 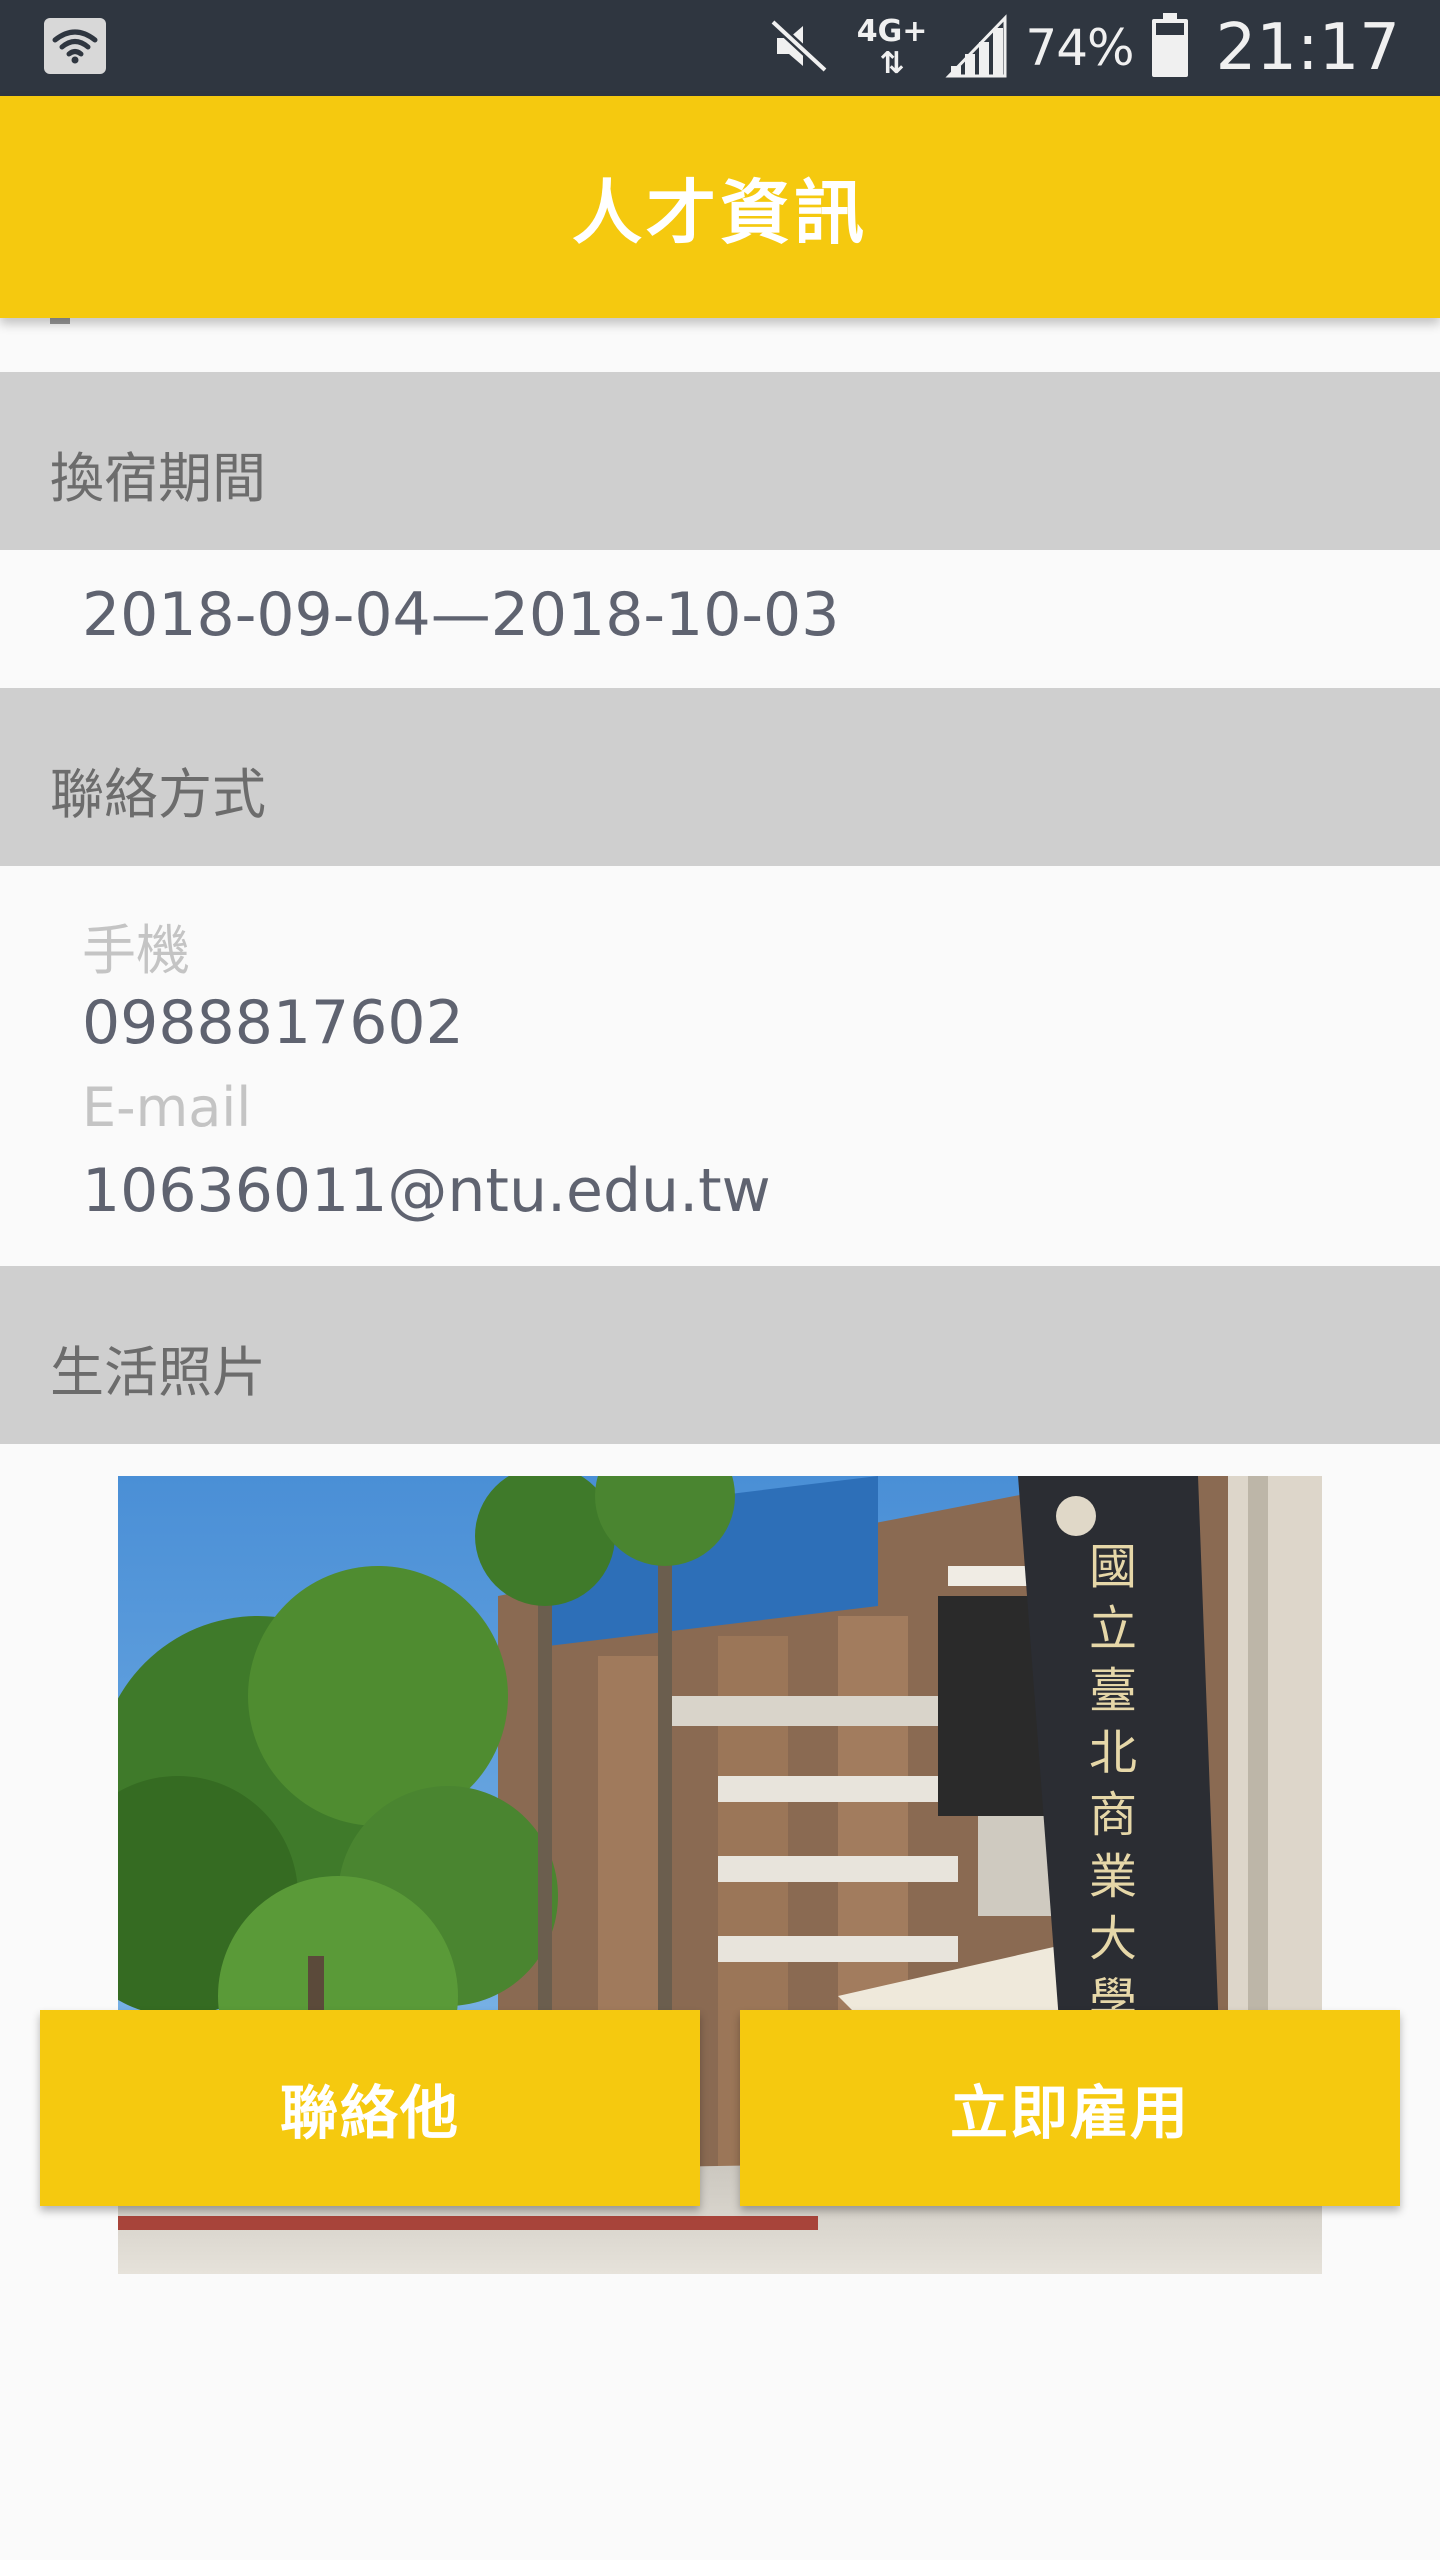 What do you see at coordinates (158, 478) in the screenshot?
I see `section-title-period: 換宿期間` at bounding box center [158, 478].